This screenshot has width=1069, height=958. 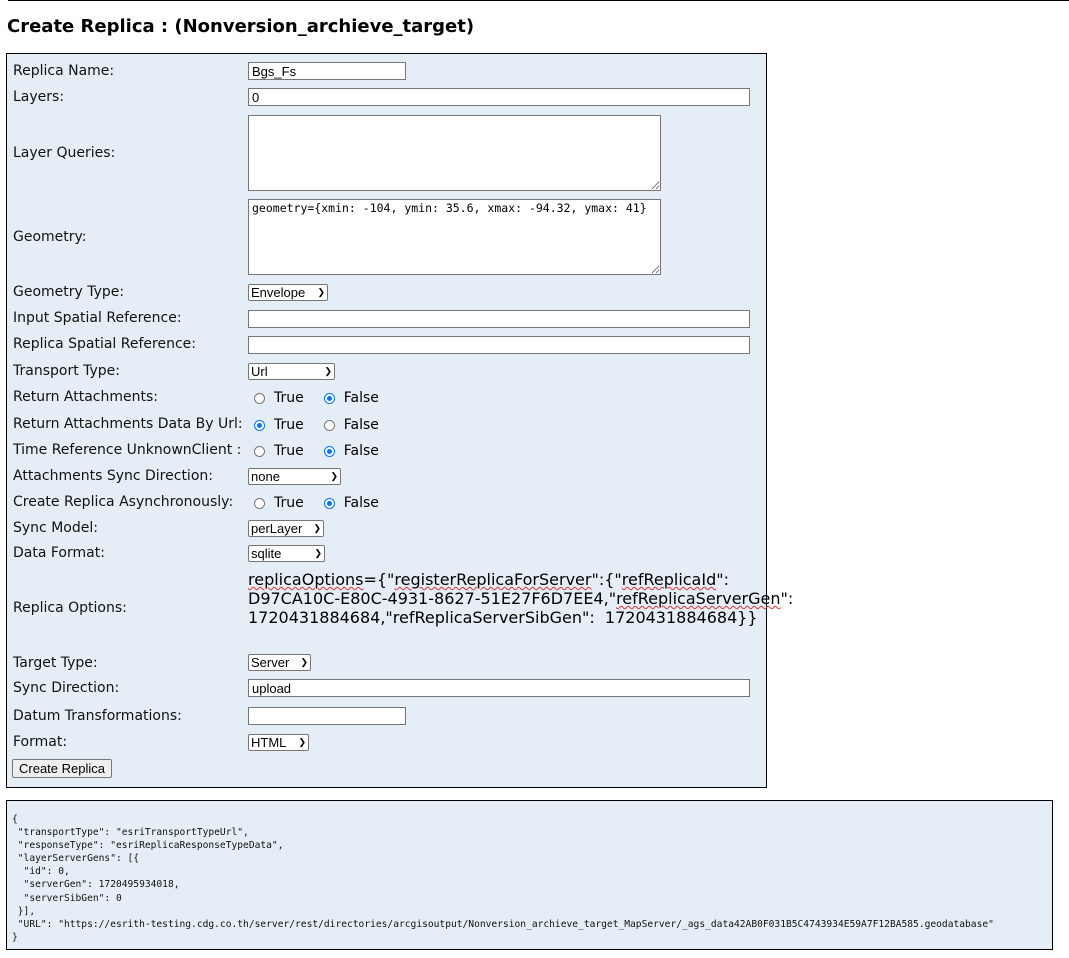 I want to click on format-label: Format:, so click(x=40, y=742).